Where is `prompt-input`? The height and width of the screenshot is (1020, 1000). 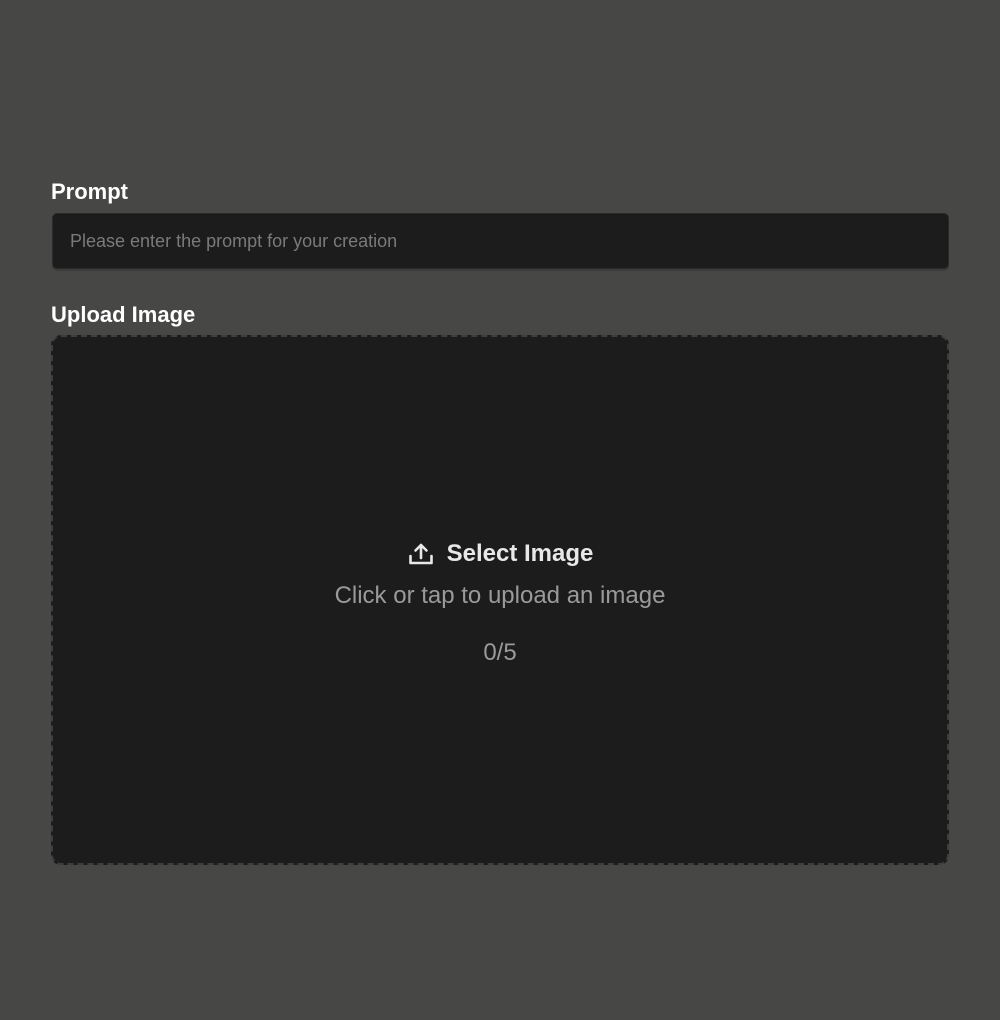
prompt-input is located at coordinates (500, 241).